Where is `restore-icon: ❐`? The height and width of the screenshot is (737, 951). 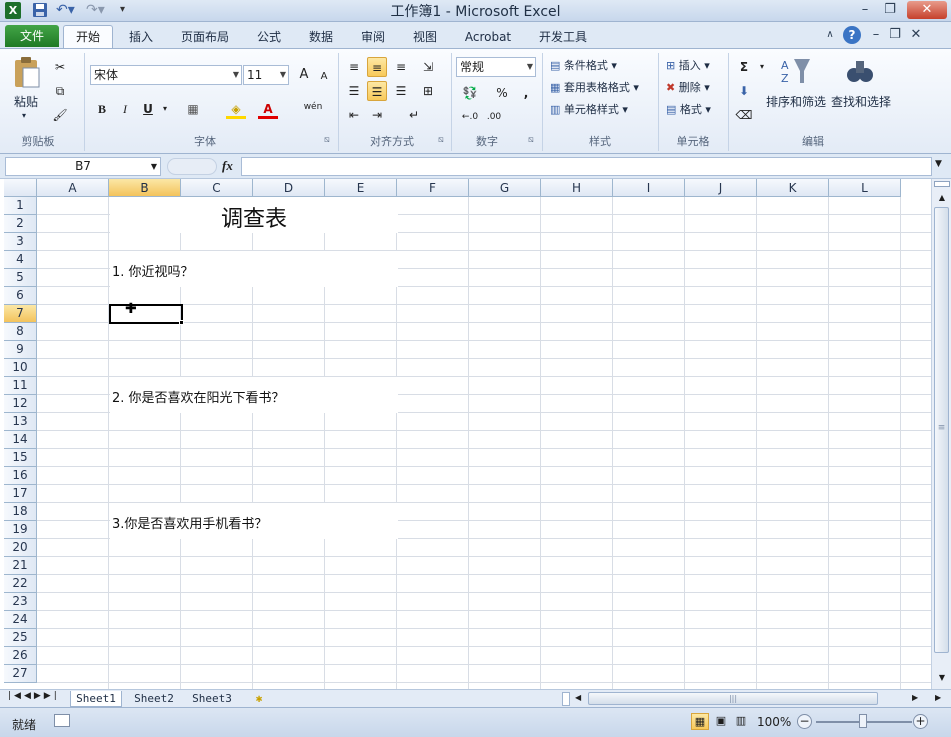
restore-icon: ❐ is located at coordinates (890, 10).